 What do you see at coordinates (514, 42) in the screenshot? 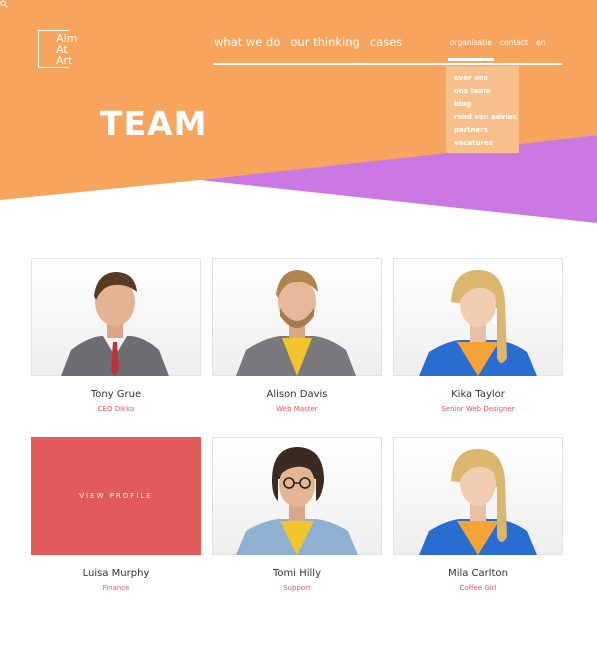
I see `nav-contact: contact` at bounding box center [514, 42].